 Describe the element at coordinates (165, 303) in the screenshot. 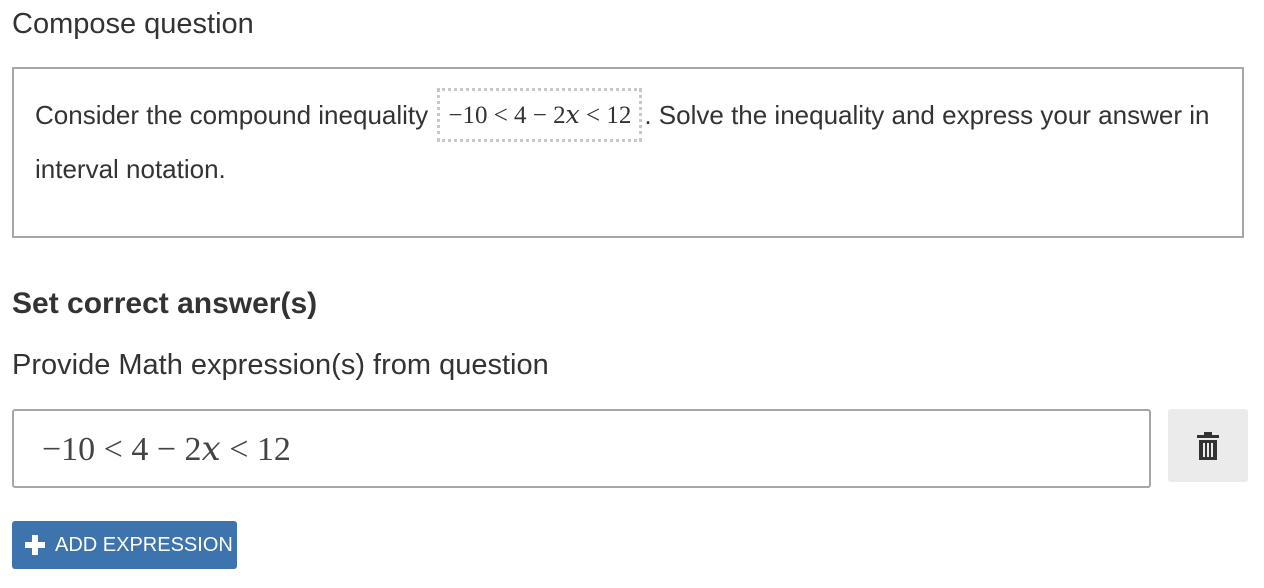

I see `set-correct-answers-heading: Set correct answer(s)` at that location.